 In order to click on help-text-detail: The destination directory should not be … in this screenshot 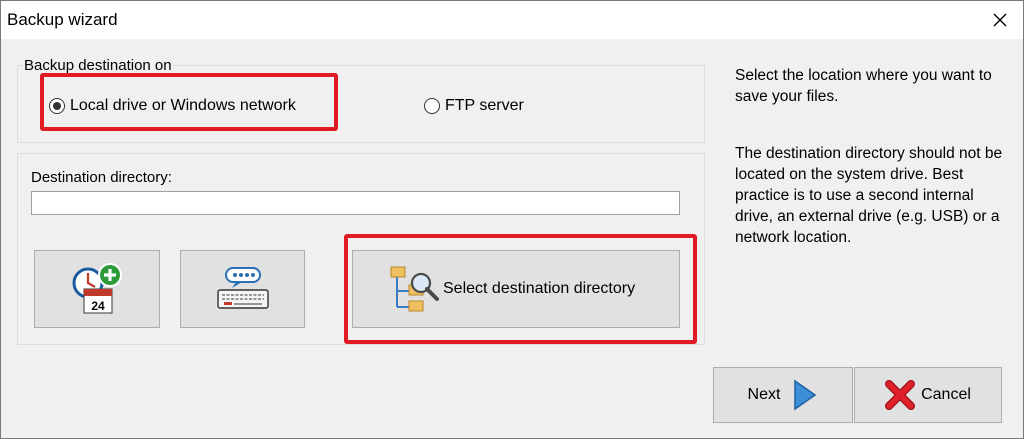, I will do `click(869, 195)`.